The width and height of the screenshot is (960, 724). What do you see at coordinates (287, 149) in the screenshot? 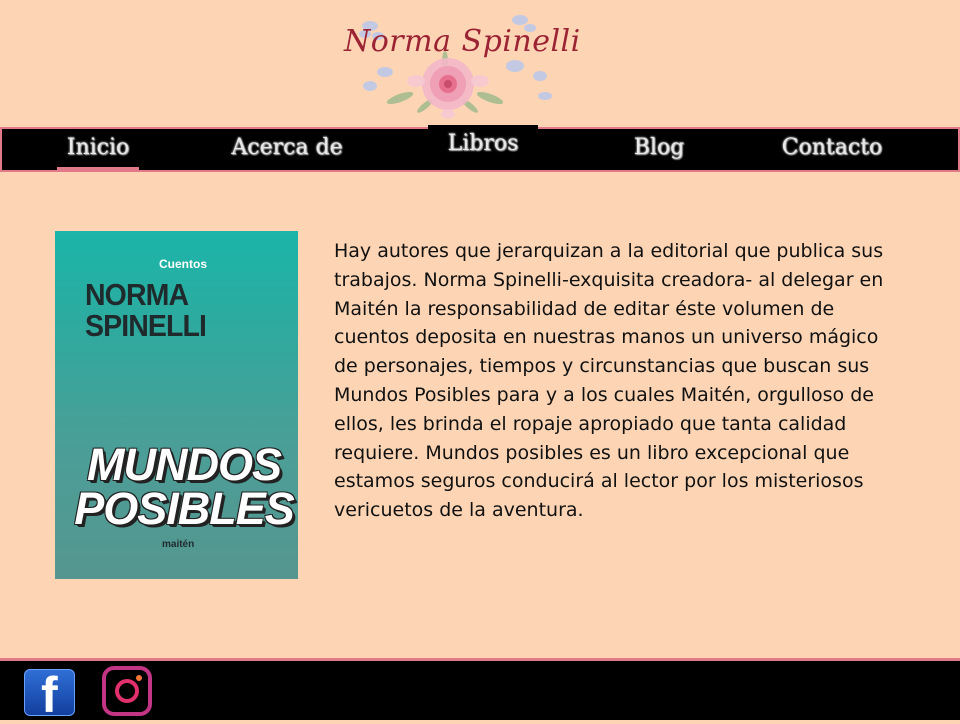
I see `nav-item-acerca-de: Acerca de` at bounding box center [287, 149].